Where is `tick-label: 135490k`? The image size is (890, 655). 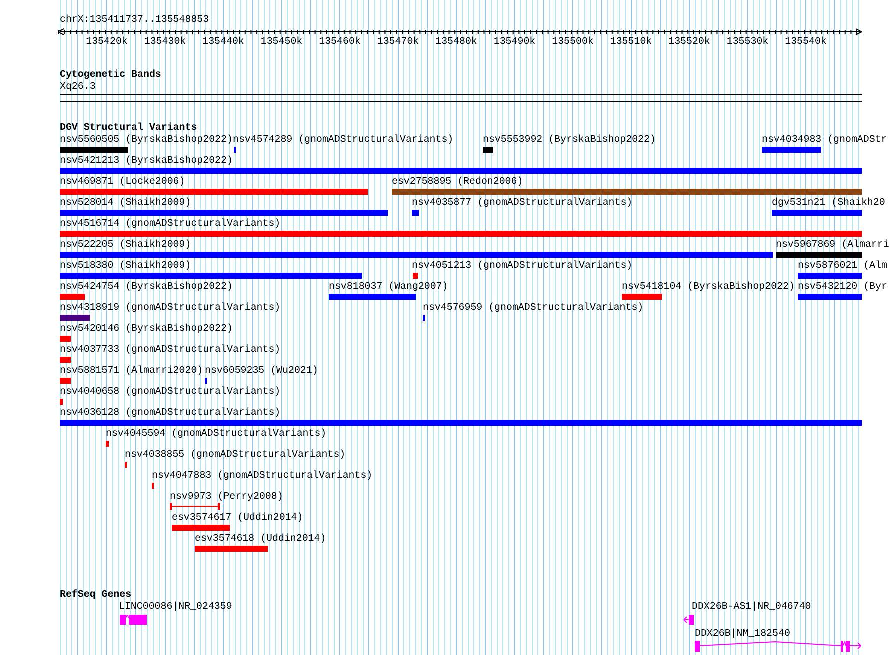 tick-label: 135490k is located at coordinates (515, 42).